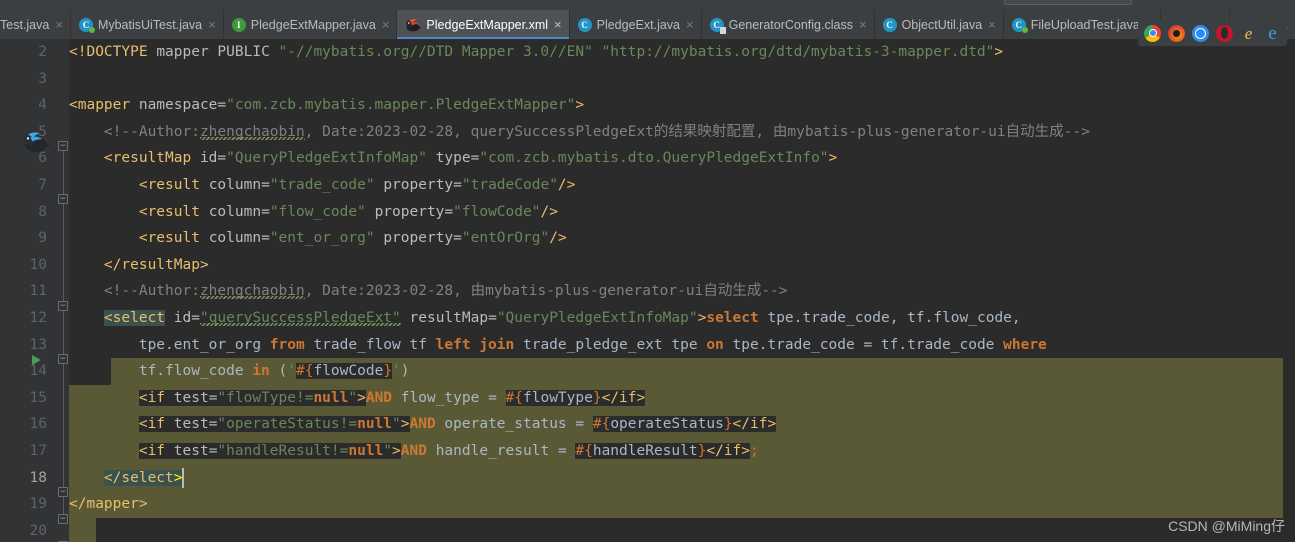  What do you see at coordinates (63, 359) in the screenshot?
I see `fold-marker-select-open: −` at bounding box center [63, 359].